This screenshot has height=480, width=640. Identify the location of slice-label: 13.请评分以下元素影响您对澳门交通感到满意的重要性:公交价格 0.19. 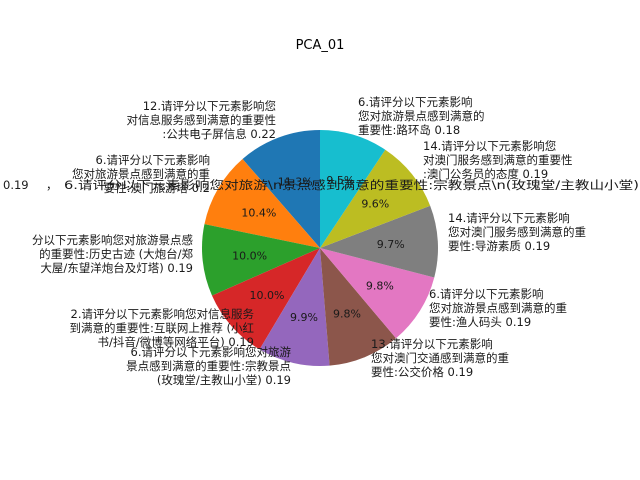
(440, 358).